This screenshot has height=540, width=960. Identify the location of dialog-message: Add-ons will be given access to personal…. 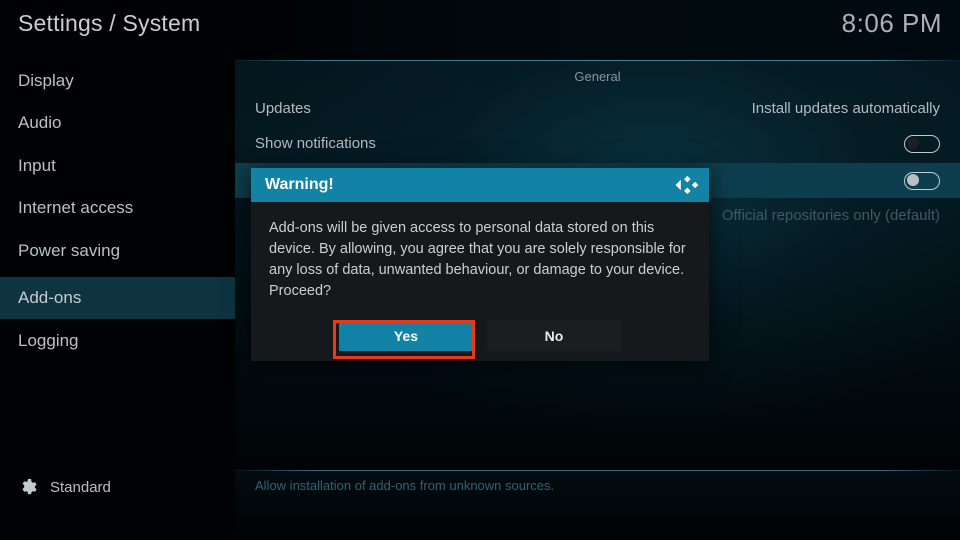
(477, 260).